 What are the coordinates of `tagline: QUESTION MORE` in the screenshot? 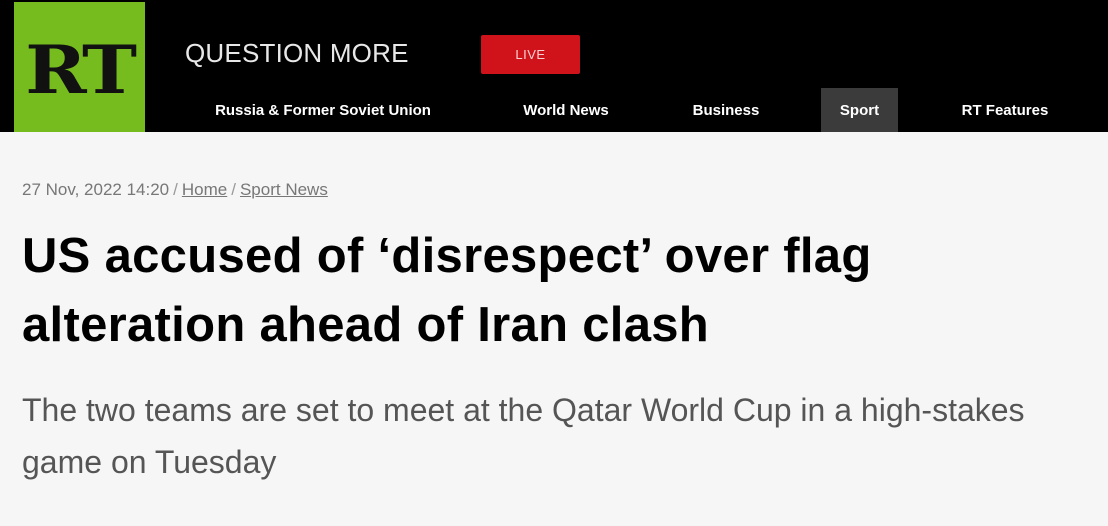 It's located at (297, 53).